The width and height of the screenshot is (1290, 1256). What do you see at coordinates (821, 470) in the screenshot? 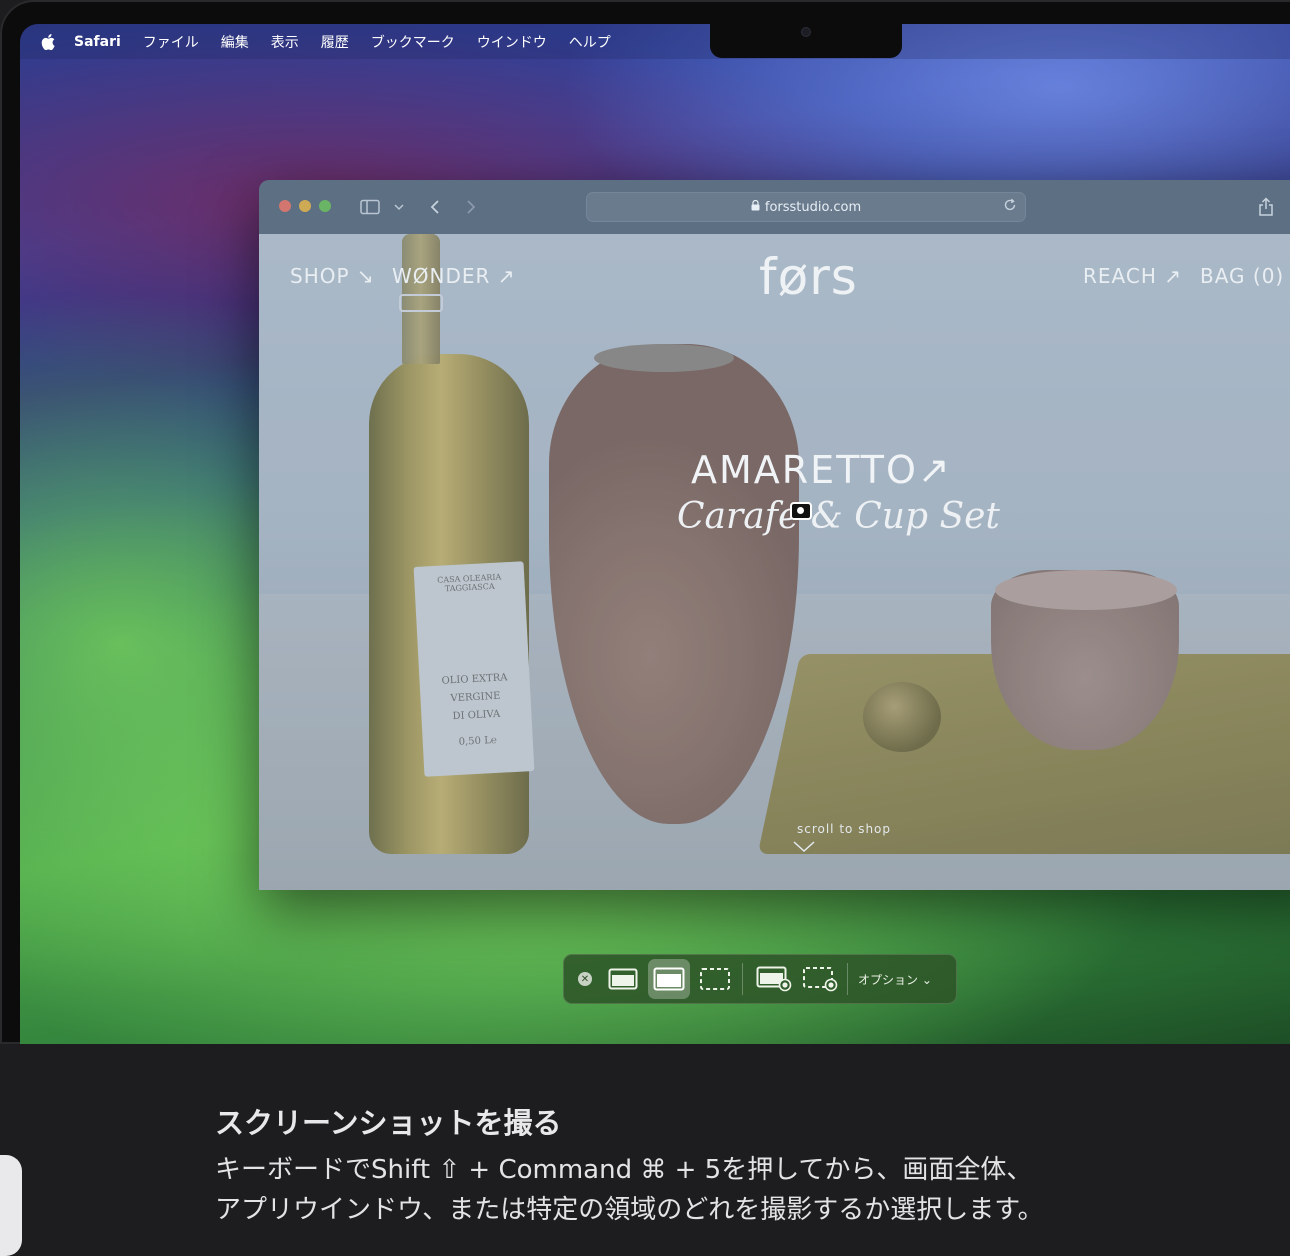
I see `hero-title-link: AMARETTO↗` at bounding box center [821, 470].